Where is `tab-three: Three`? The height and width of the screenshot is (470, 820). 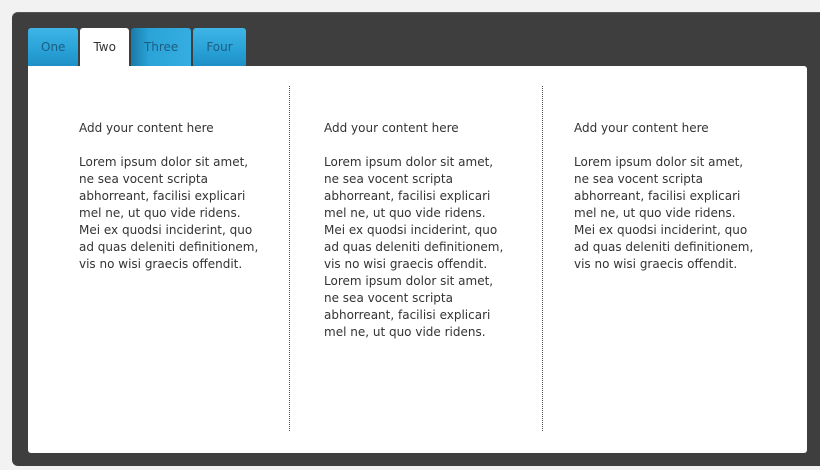 tab-three: Three is located at coordinates (161, 47).